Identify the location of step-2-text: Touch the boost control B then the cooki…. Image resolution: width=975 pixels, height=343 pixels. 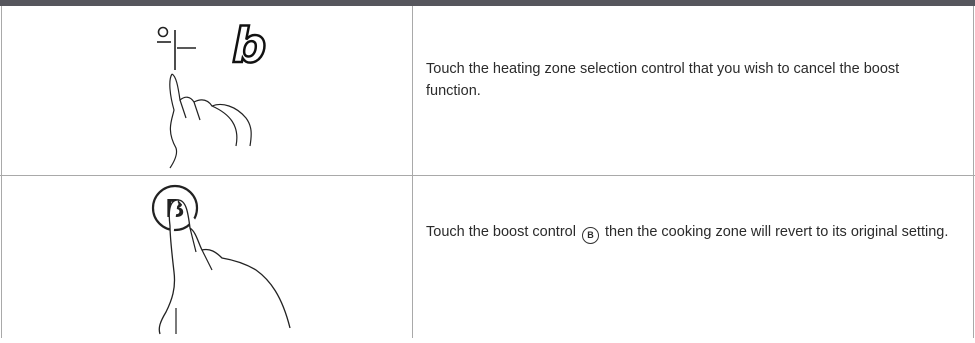
(691, 232).